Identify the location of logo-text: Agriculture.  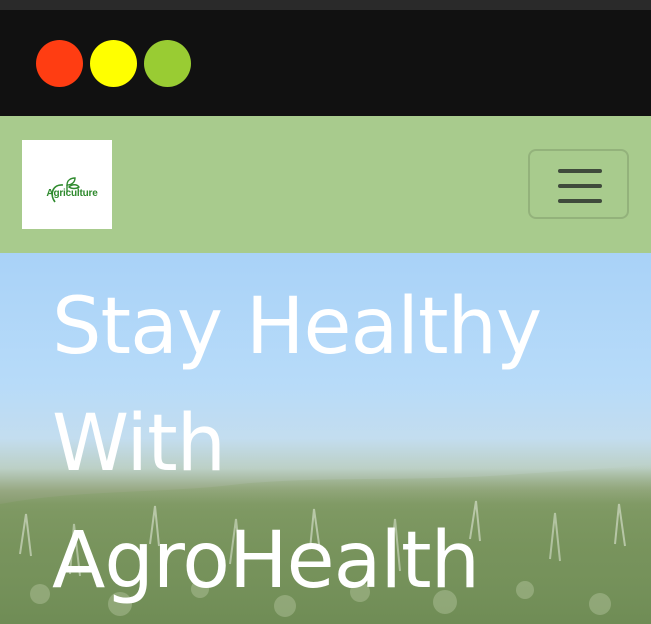
(72, 193).